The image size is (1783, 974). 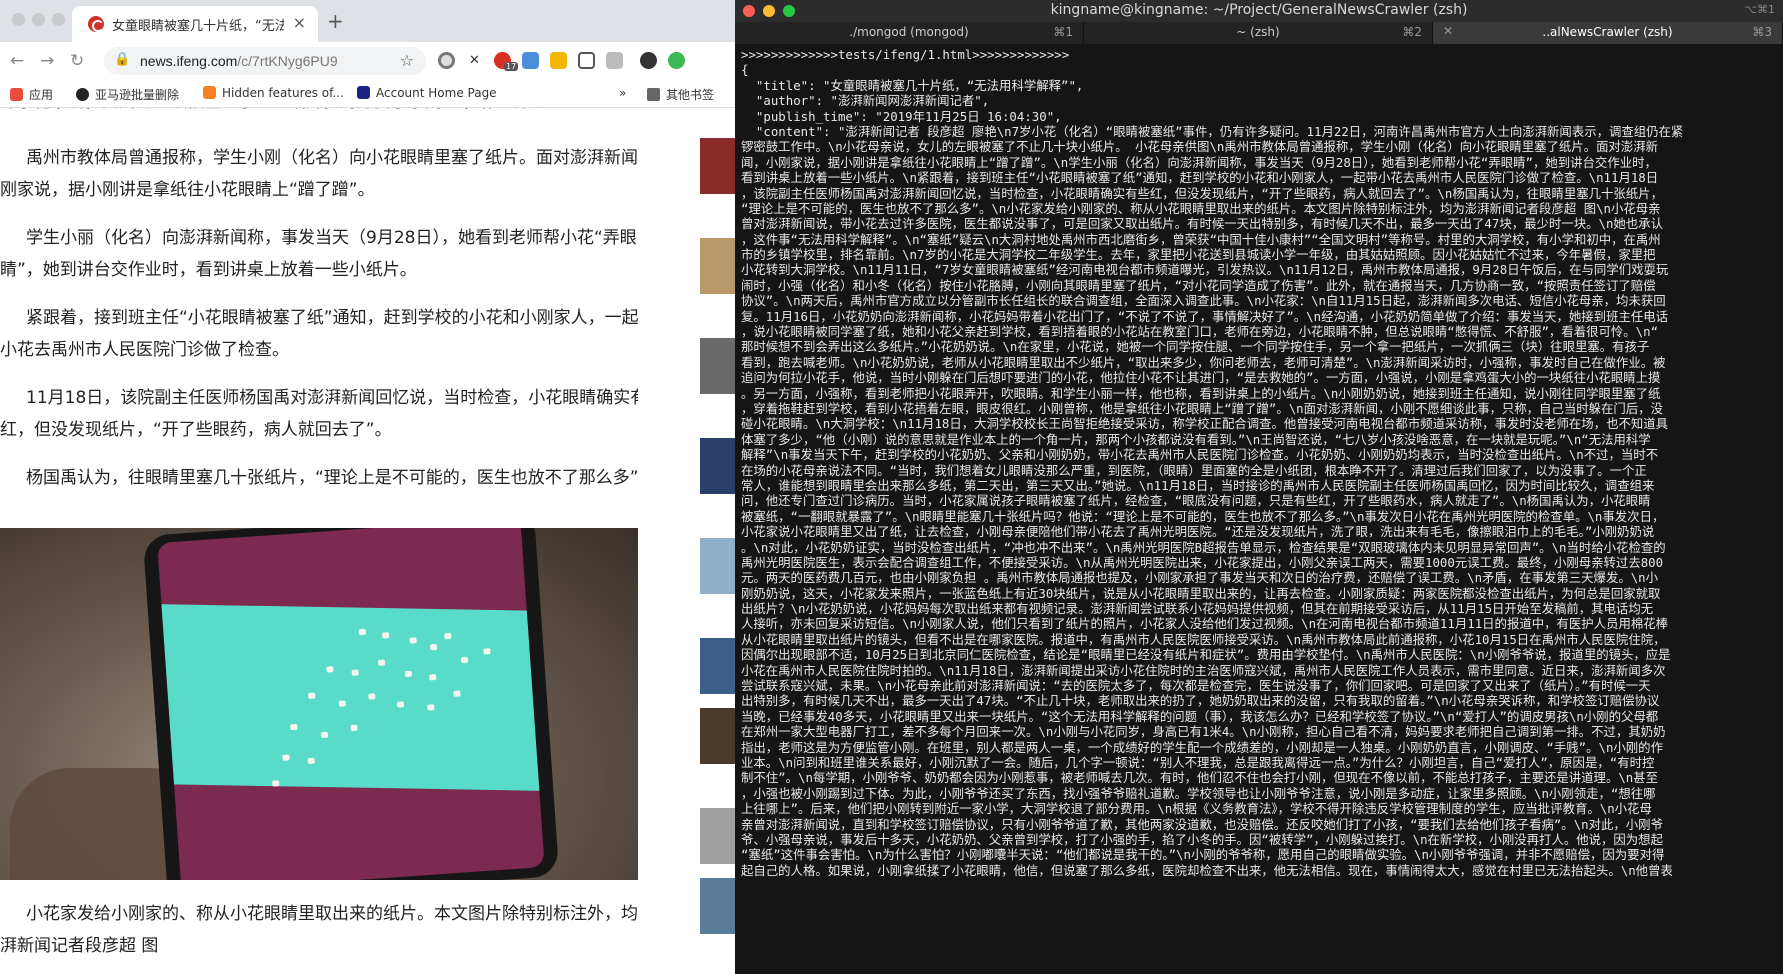 What do you see at coordinates (18, 19) in the screenshot?
I see `window-close-button` at bounding box center [18, 19].